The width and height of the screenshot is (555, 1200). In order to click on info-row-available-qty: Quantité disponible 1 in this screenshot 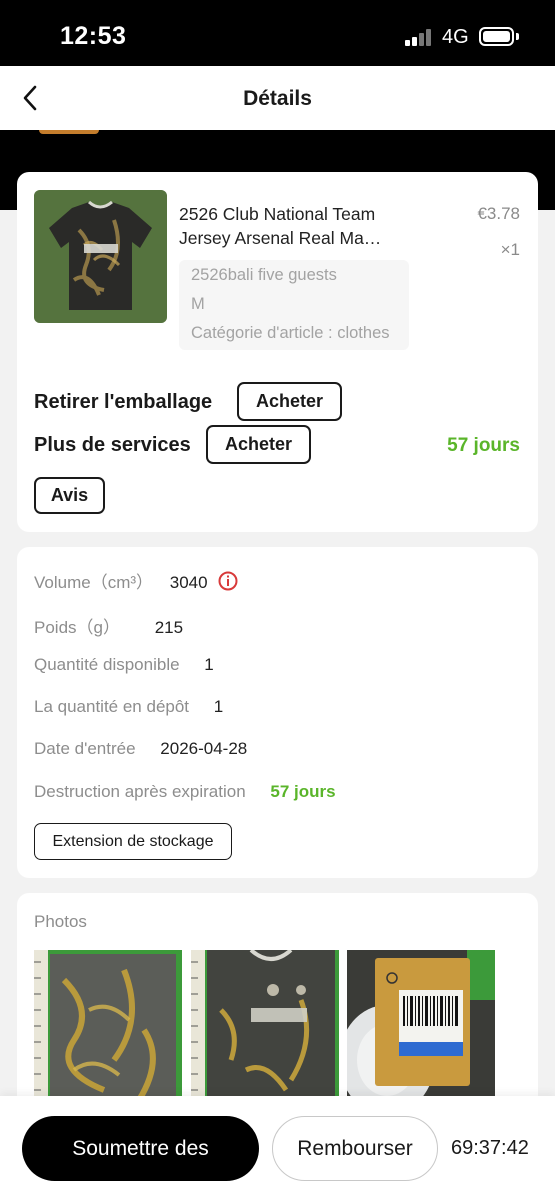, I will do `click(124, 665)`.